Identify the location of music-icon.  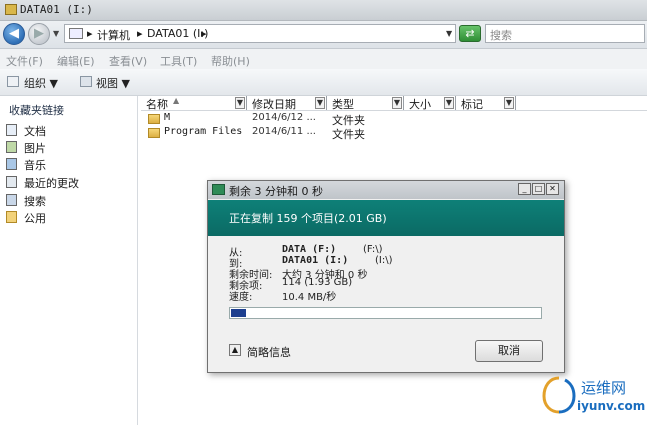
(11, 164).